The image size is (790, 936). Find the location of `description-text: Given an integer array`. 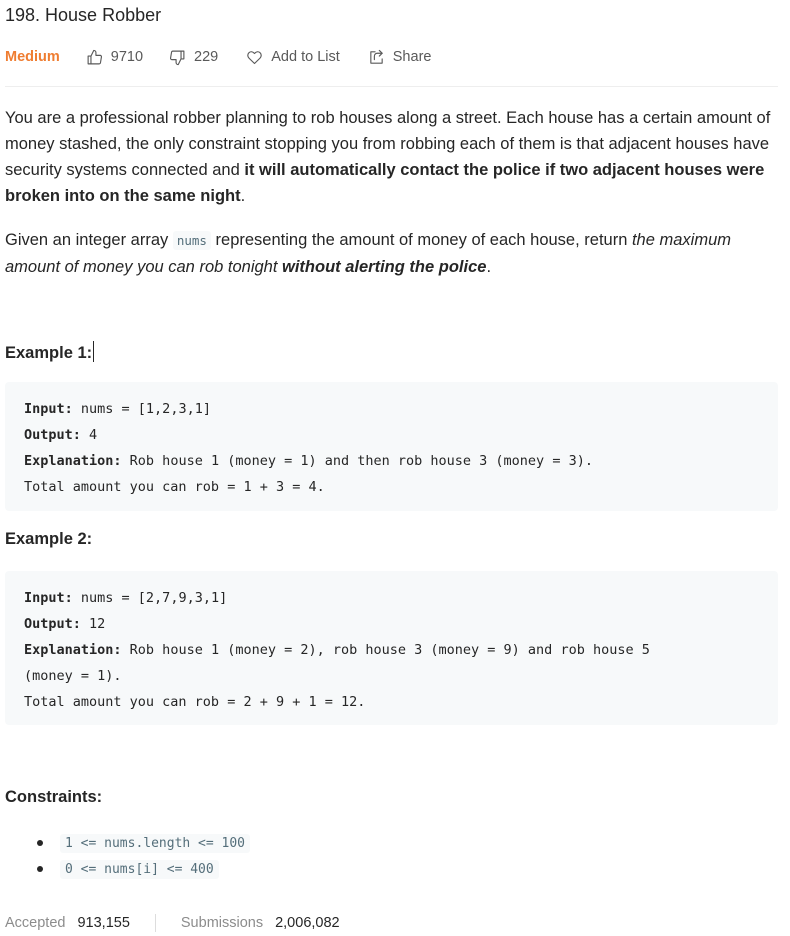

description-text: Given an integer array is located at coordinates (89, 240).